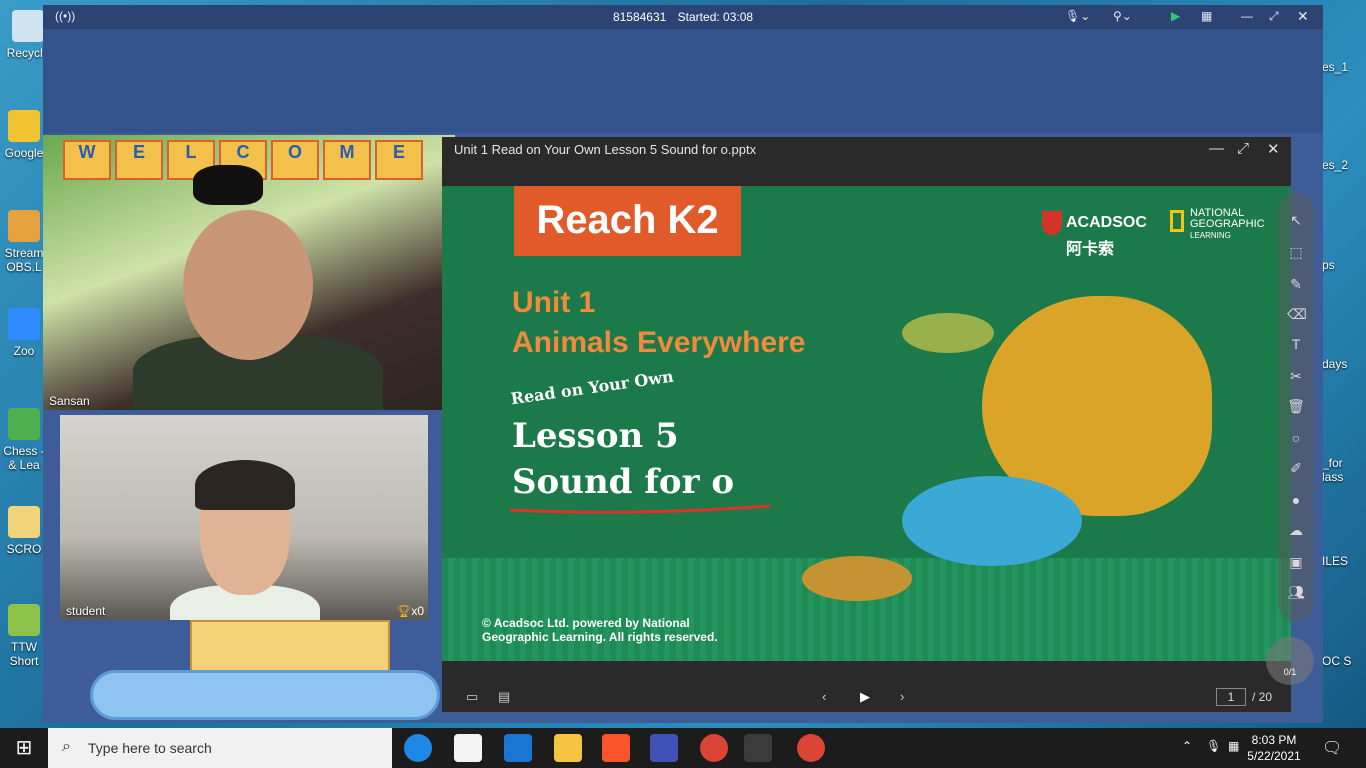 This screenshot has height=768, width=1366. Describe the element at coordinates (1296, 377) in the screenshot. I see `scissors-icon: ✂` at that location.